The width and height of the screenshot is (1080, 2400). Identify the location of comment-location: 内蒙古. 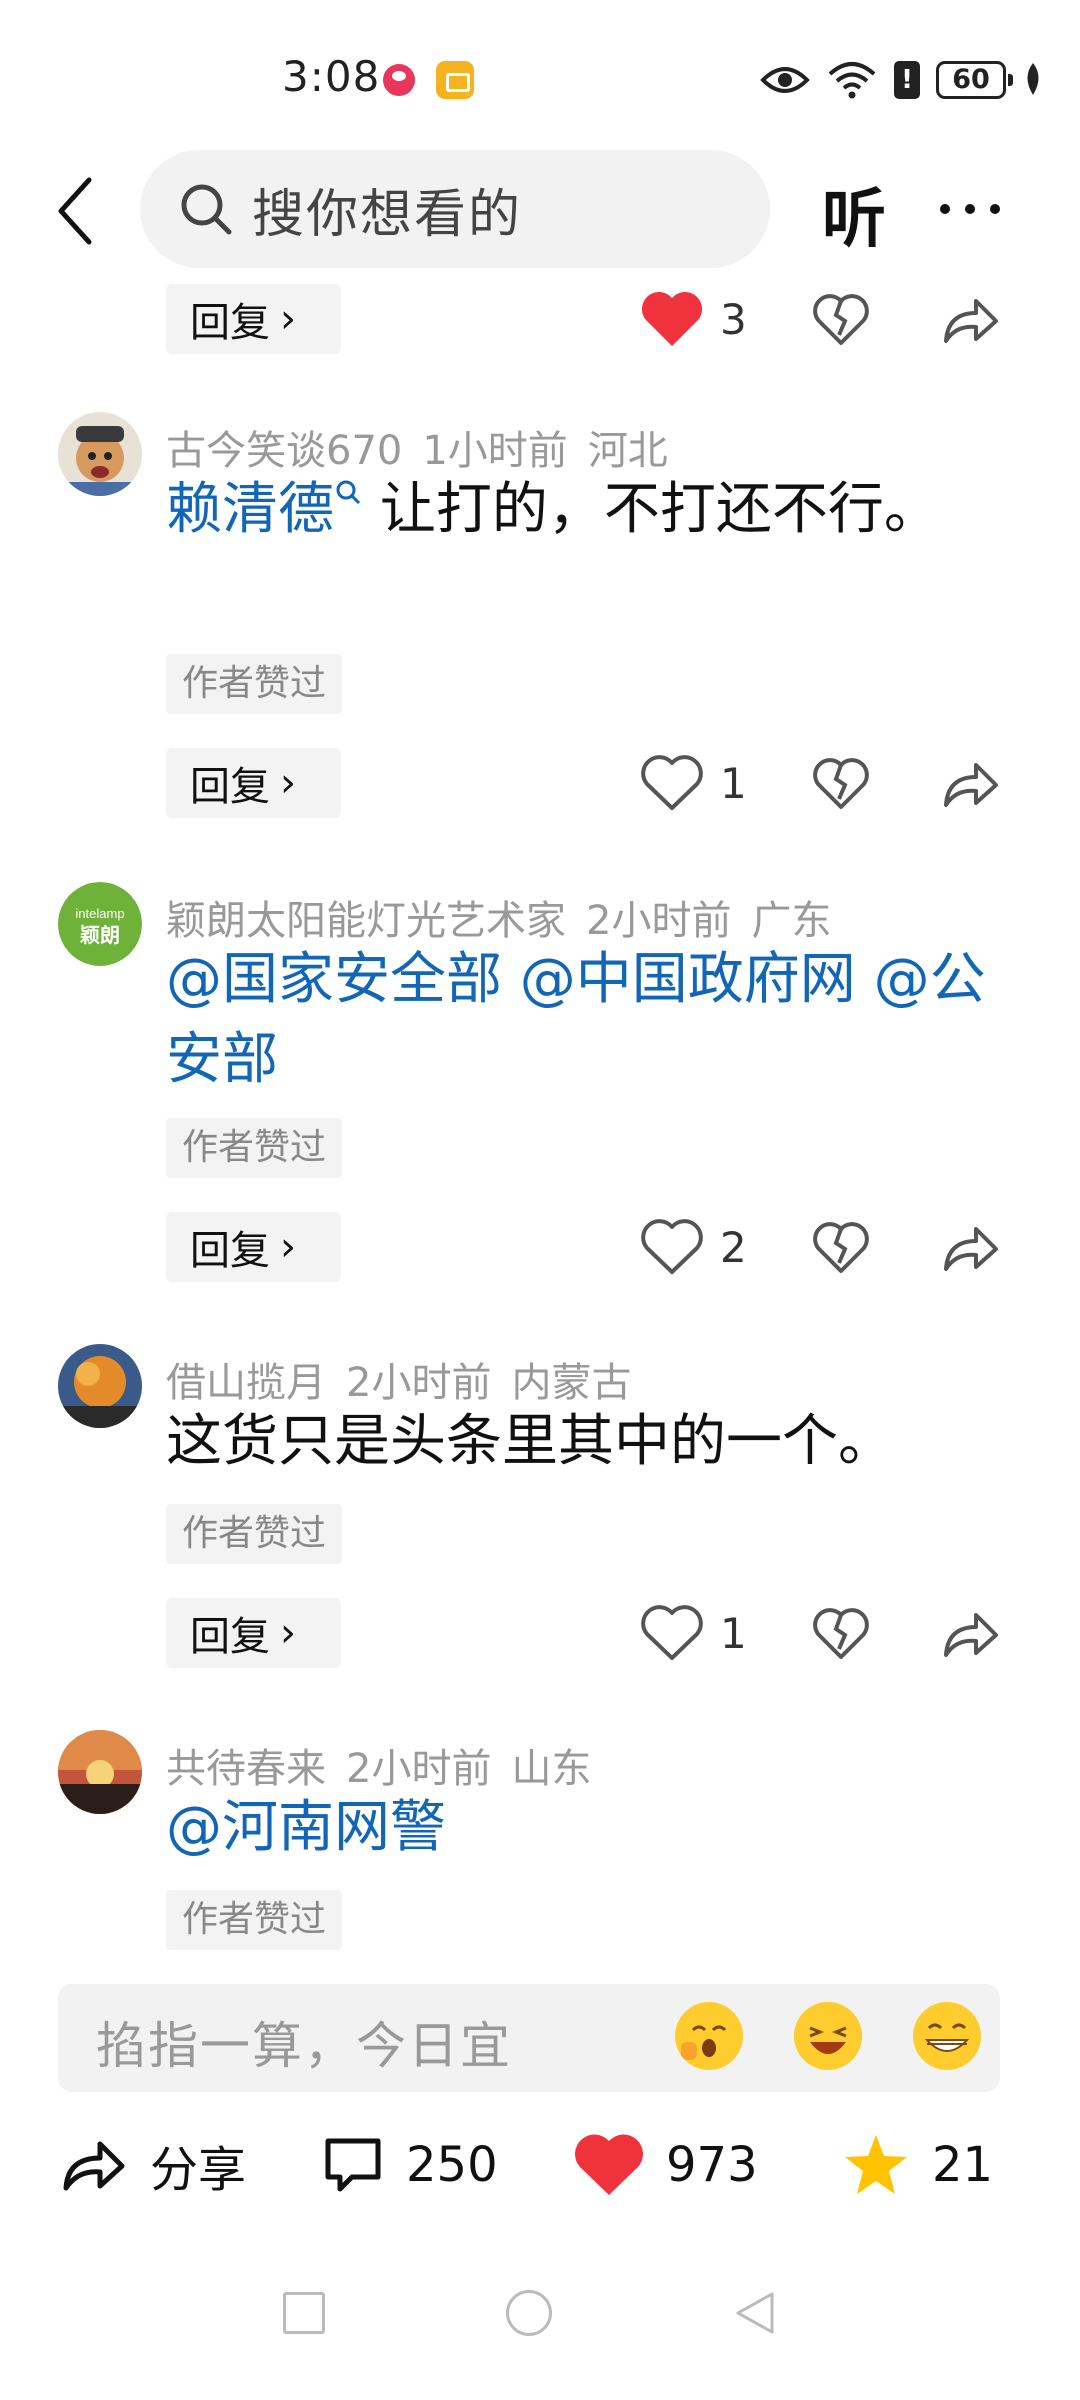
(571, 1383).